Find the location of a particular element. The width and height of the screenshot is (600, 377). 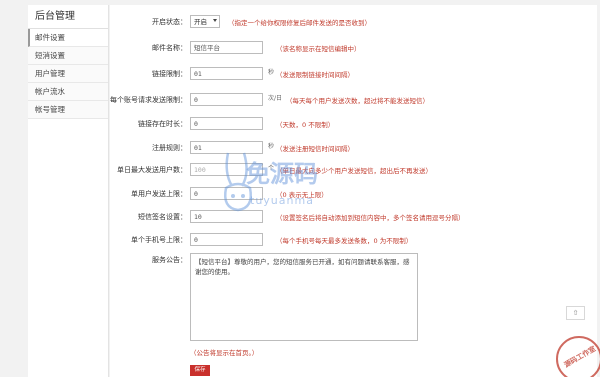

user-send-limit-input: 0 is located at coordinates (226, 193).